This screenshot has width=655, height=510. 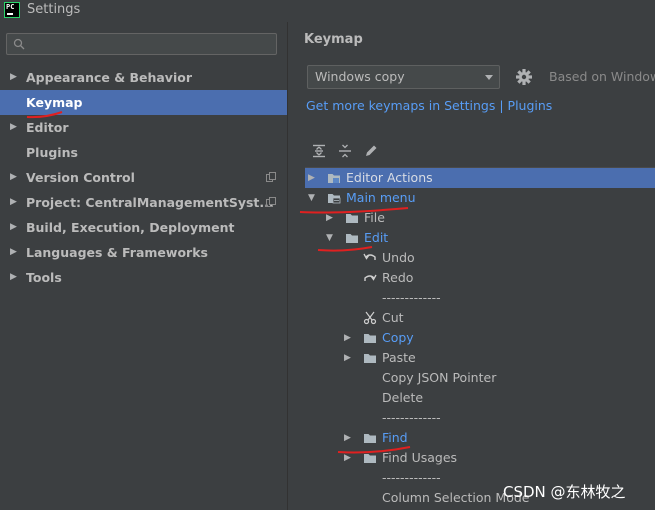 What do you see at coordinates (602, 76) in the screenshot?
I see `based-on-label: Based on Windows` at bounding box center [602, 76].